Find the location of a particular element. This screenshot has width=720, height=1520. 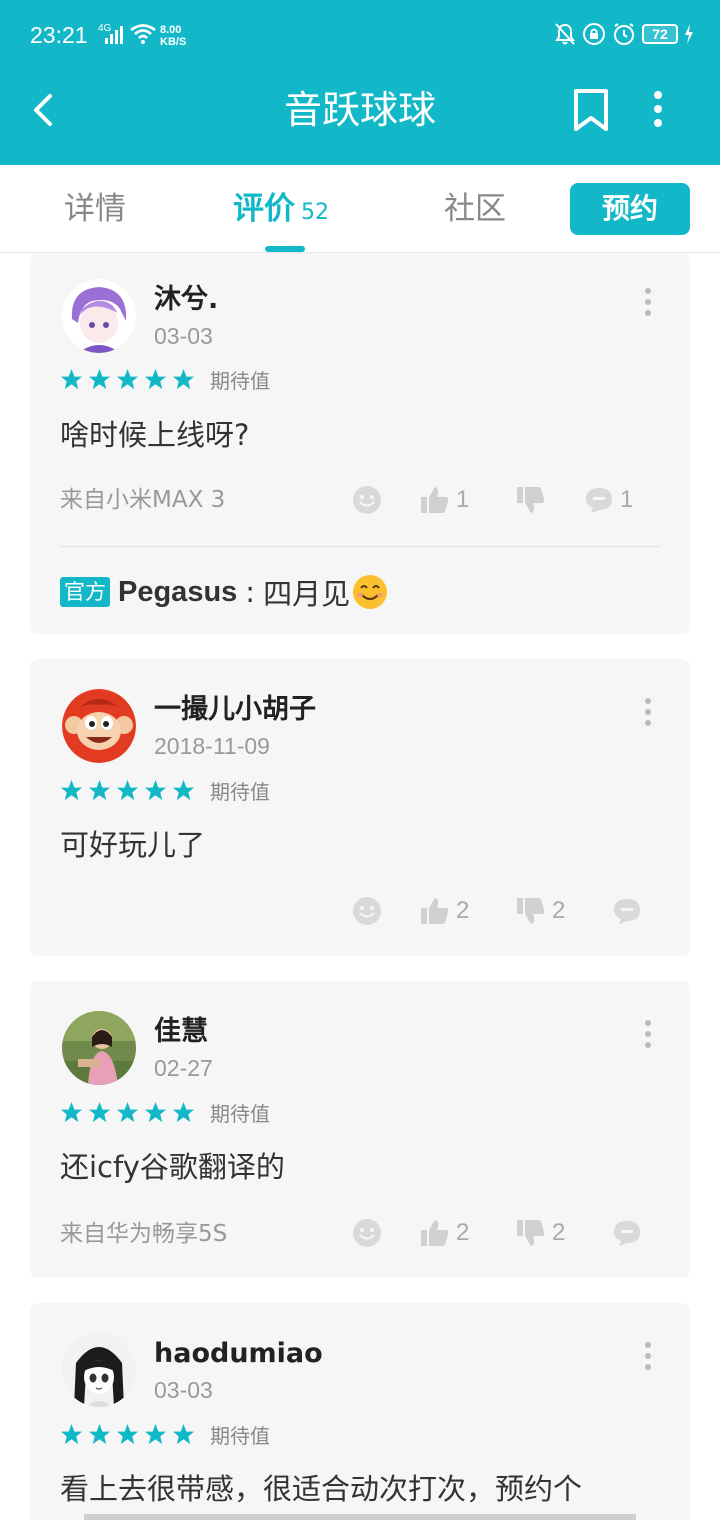

speed-unit: KB/S is located at coordinates (173, 42).